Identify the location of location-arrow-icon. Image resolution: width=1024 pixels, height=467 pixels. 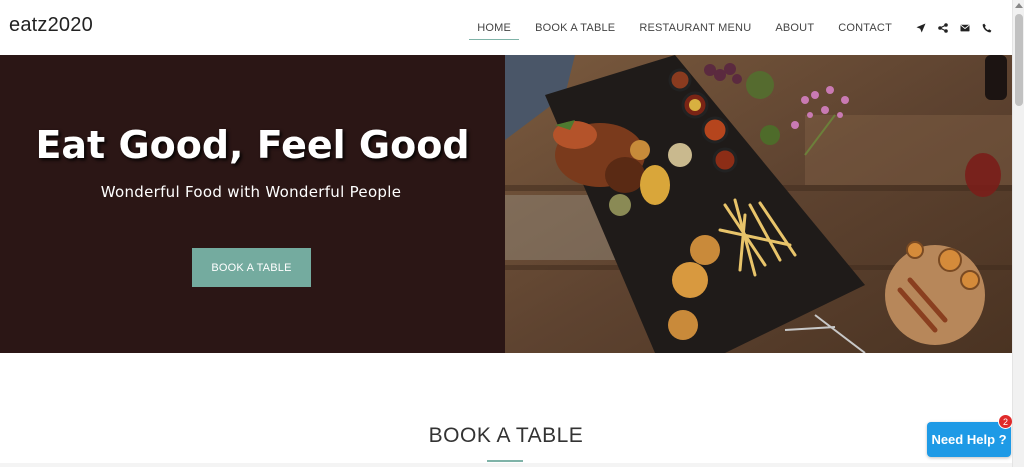
(921, 27).